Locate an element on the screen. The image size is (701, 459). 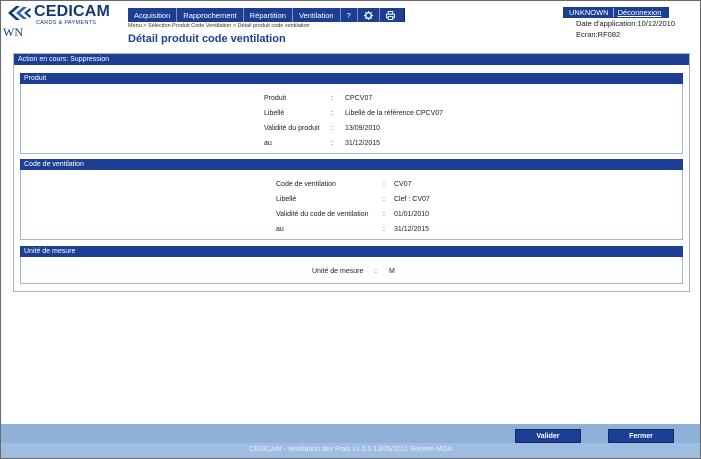
field-label: Validité du produit is located at coordinates (292, 128).